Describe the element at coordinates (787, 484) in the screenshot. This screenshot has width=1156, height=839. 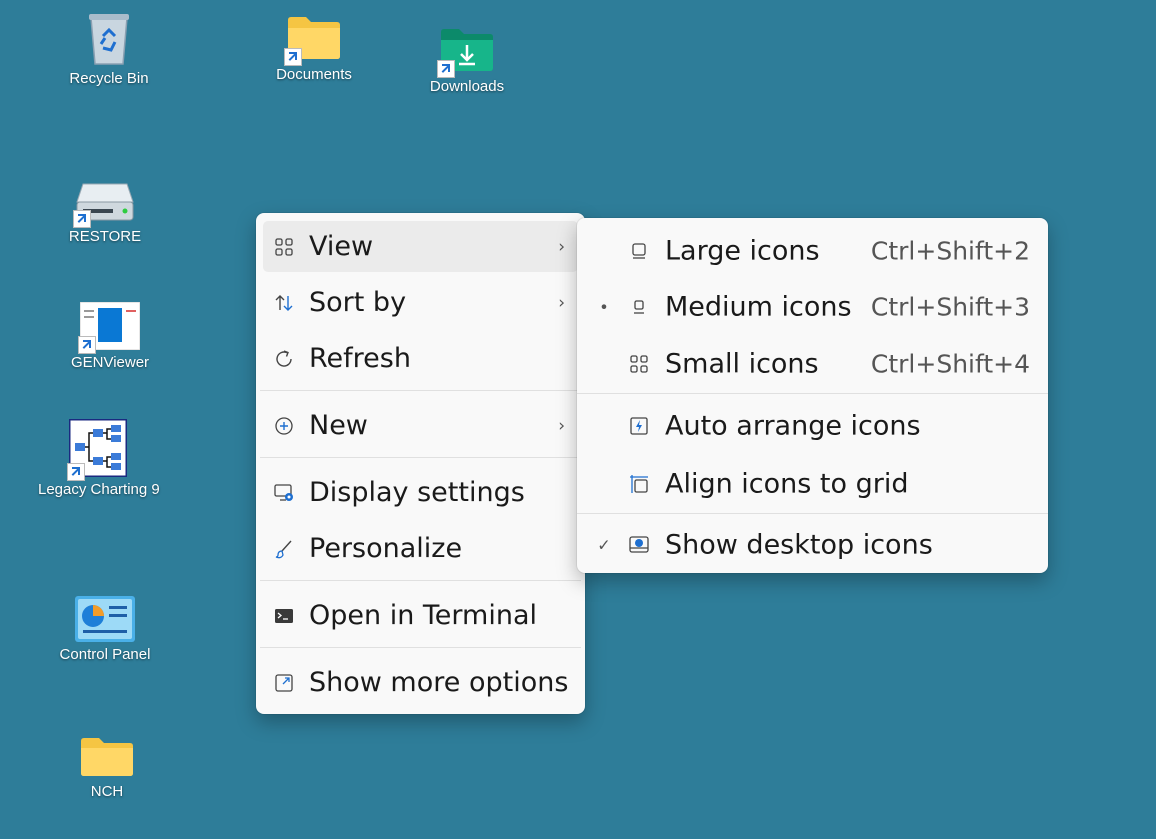
I see `submenu-item-label: Align icons to grid` at that location.